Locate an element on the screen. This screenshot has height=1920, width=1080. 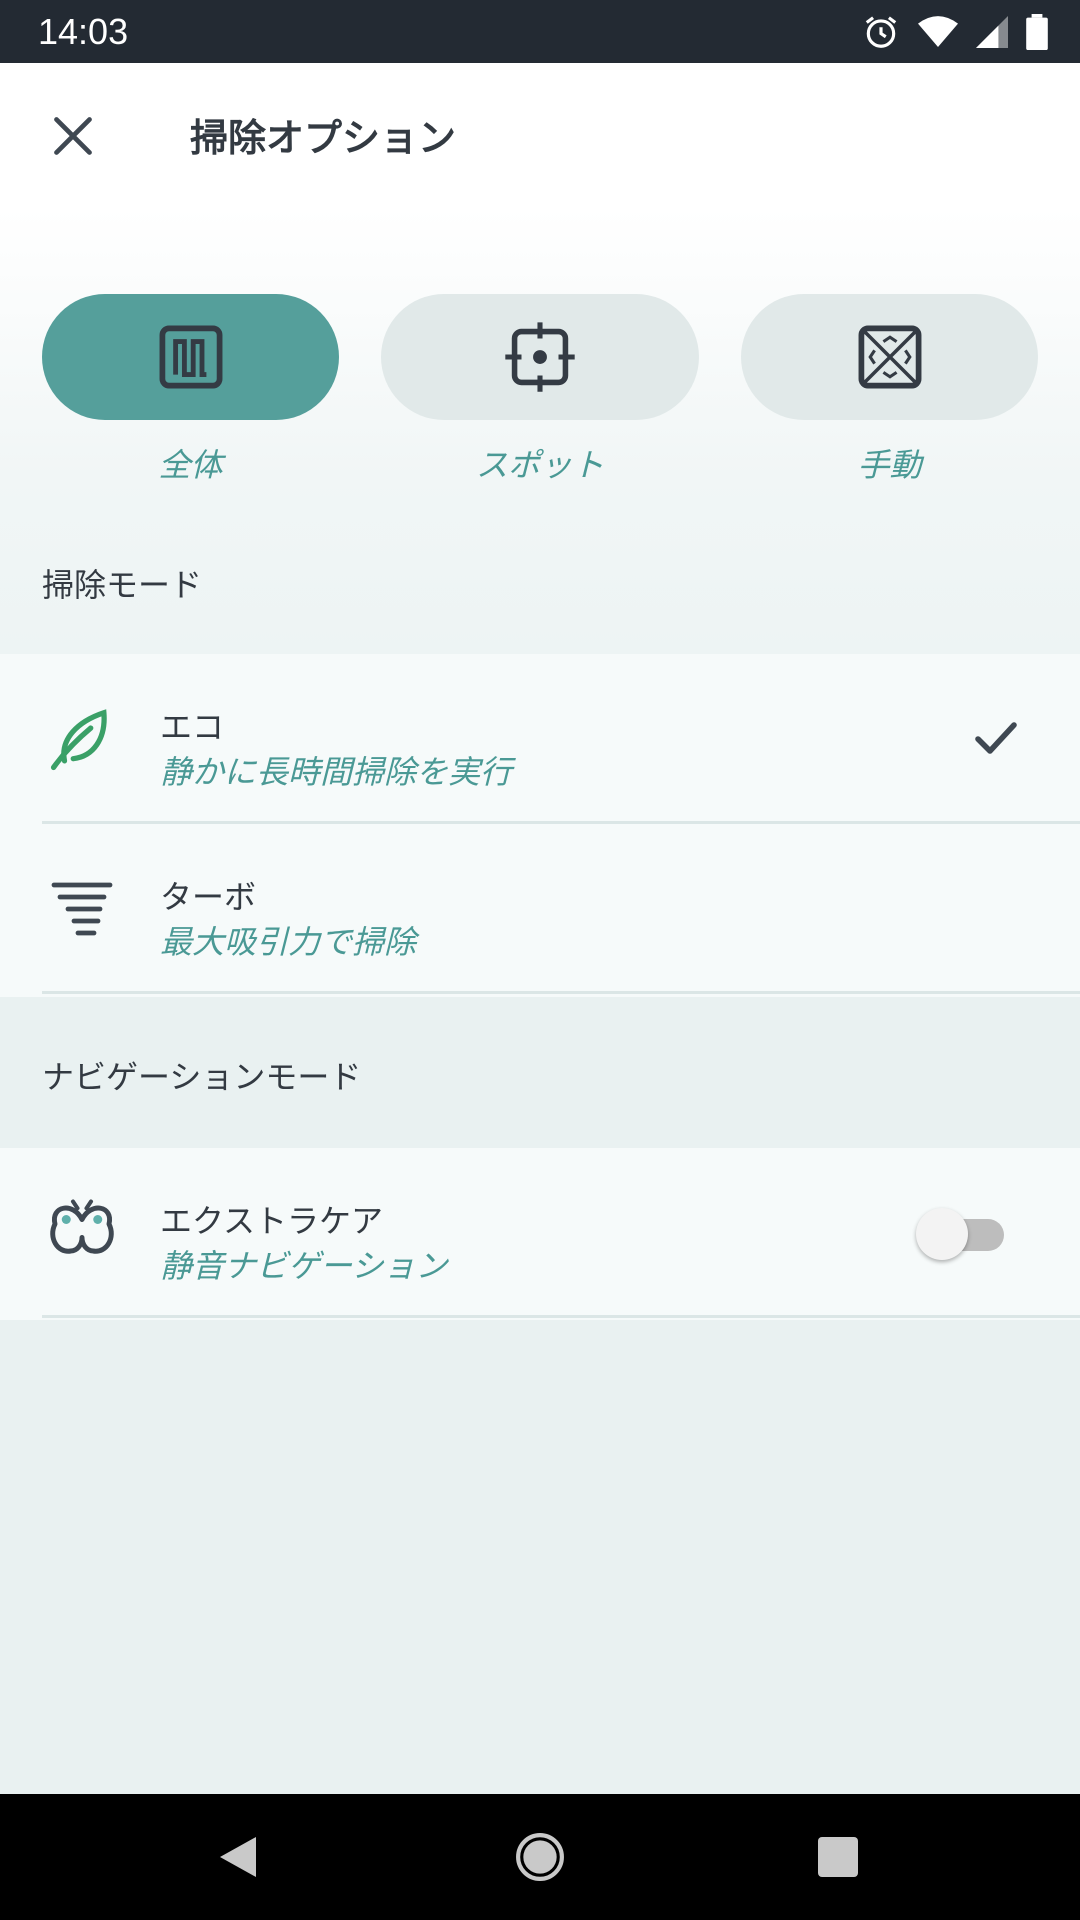
clean-type-manual-button is located at coordinates (889, 357).